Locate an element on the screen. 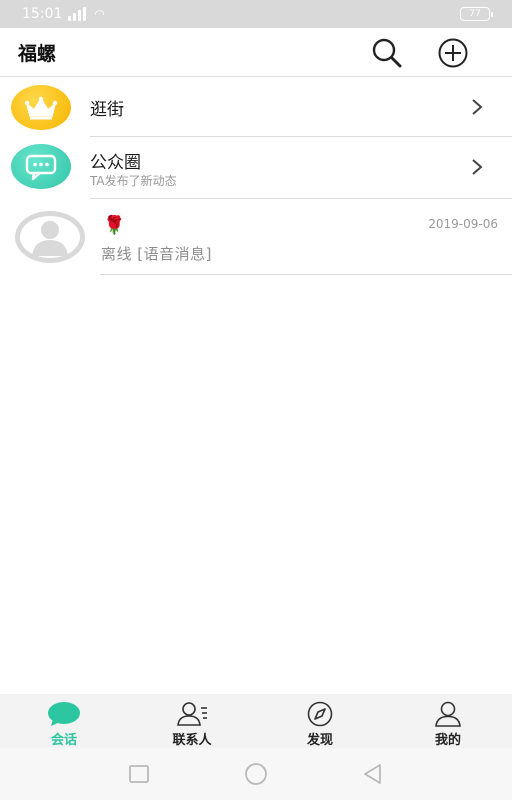 The height and width of the screenshot is (800, 512). public-circle-avatar is located at coordinates (41, 166).